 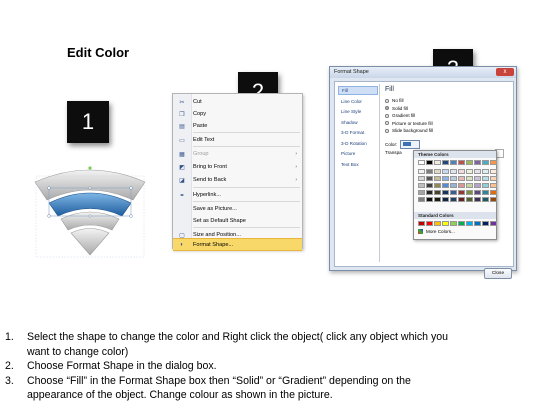 I want to click on arc-band-center, so click(x=90, y=242).